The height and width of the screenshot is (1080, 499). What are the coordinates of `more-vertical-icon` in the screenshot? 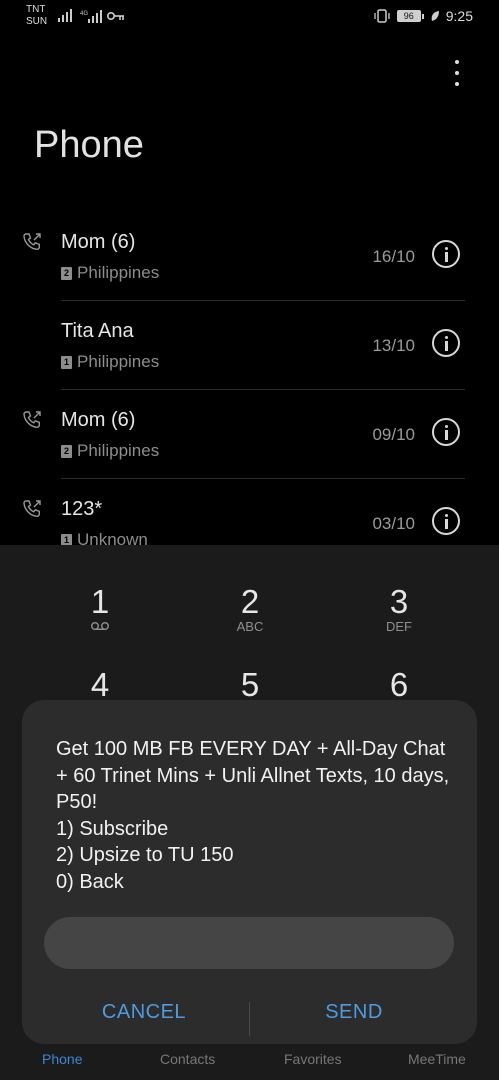 It's located at (457, 73).